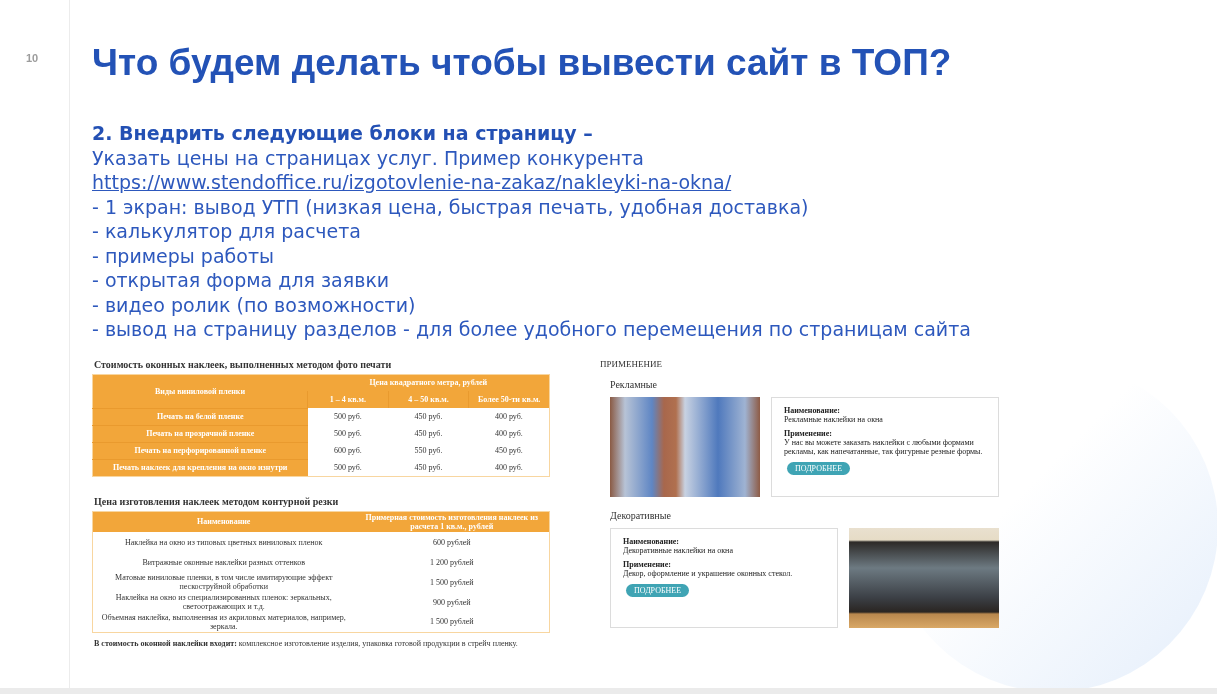 The width and height of the screenshot is (1217, 694). What do you see at coordinates (640, 515) in the screenshot?
I see `block-title: Декоративные` at bounding box center [640, 515].